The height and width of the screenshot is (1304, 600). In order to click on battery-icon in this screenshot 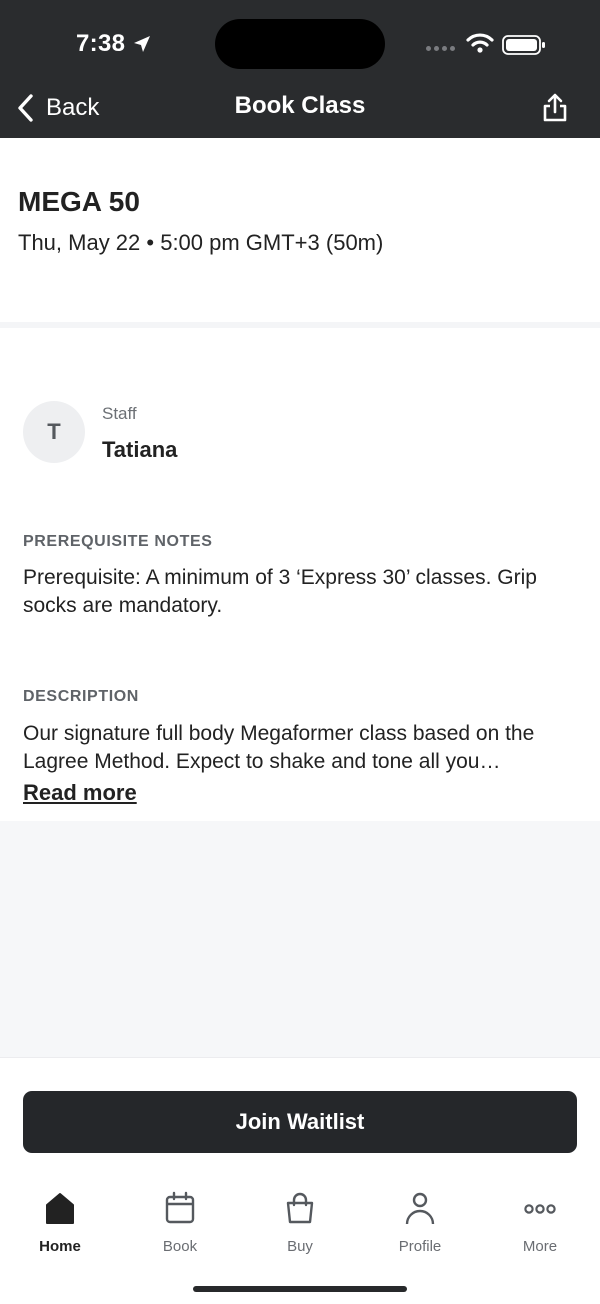, I will do `click(523, 45)`.